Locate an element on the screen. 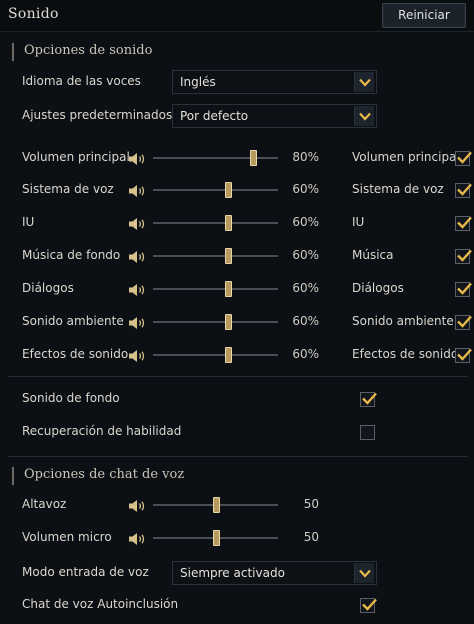  iu-checkbox is located at coordinates (463, 223).